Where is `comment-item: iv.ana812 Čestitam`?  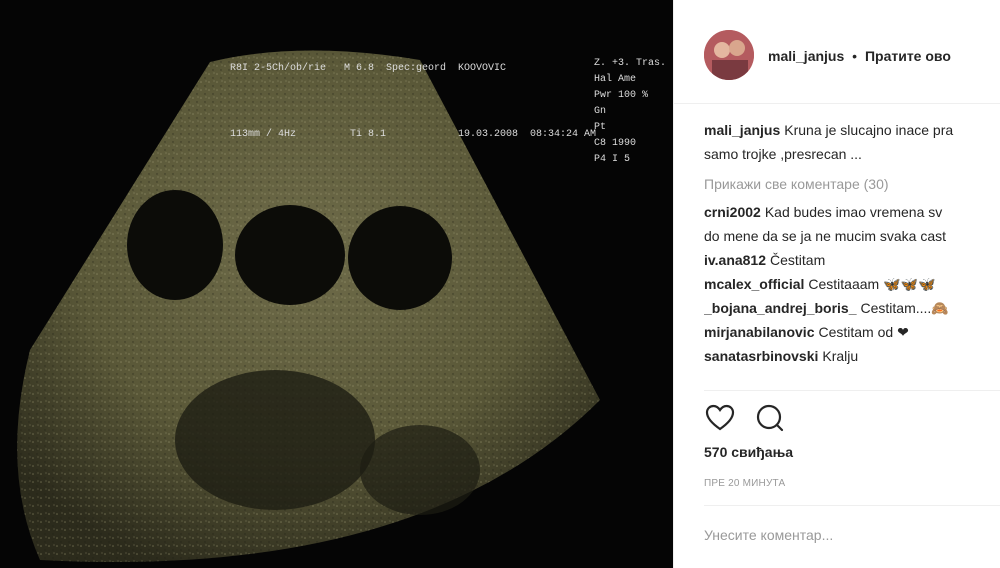 comment-item: iv.ana812 Čestitam is located at coordinates (849, 260).